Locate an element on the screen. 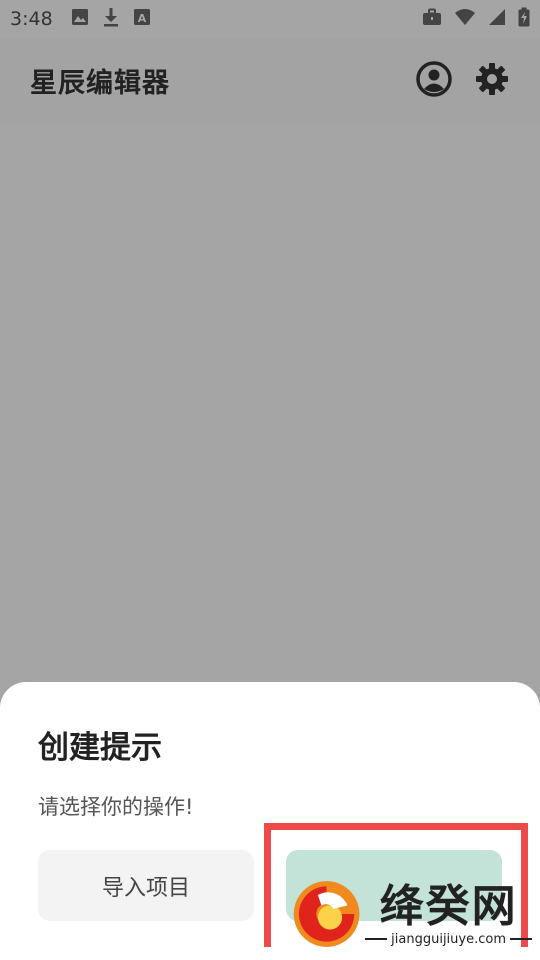  watermark: 绛癸网 jiangguijiuye.com is located at coordinates (412, 914).